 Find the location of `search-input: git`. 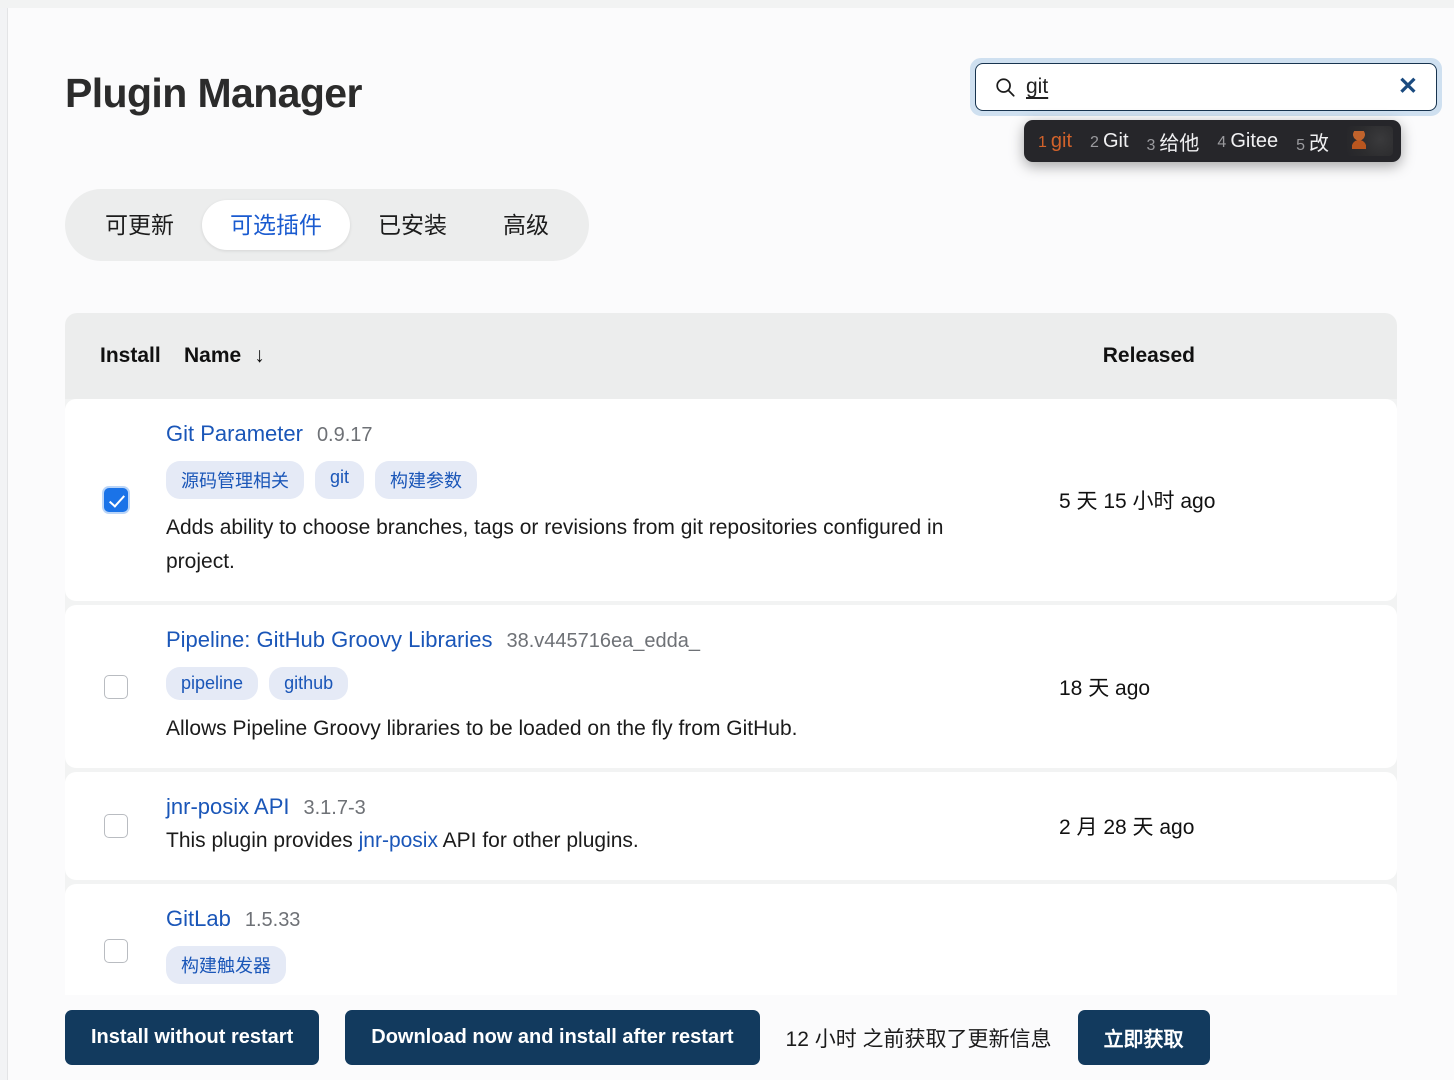

search-input: git is located at coordinates (1209, 87).